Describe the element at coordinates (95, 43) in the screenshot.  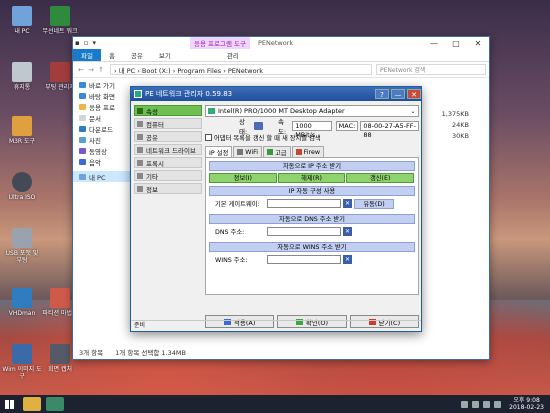
I see `customize-icon: ▾` at that location.